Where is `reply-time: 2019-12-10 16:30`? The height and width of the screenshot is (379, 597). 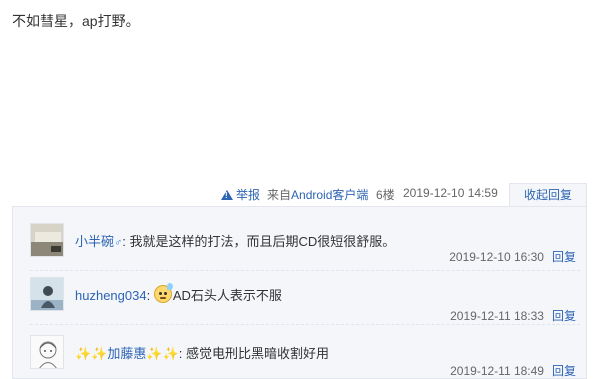
reply-time: 2019-12-10 16:30 is located at coordinates (496, 257).